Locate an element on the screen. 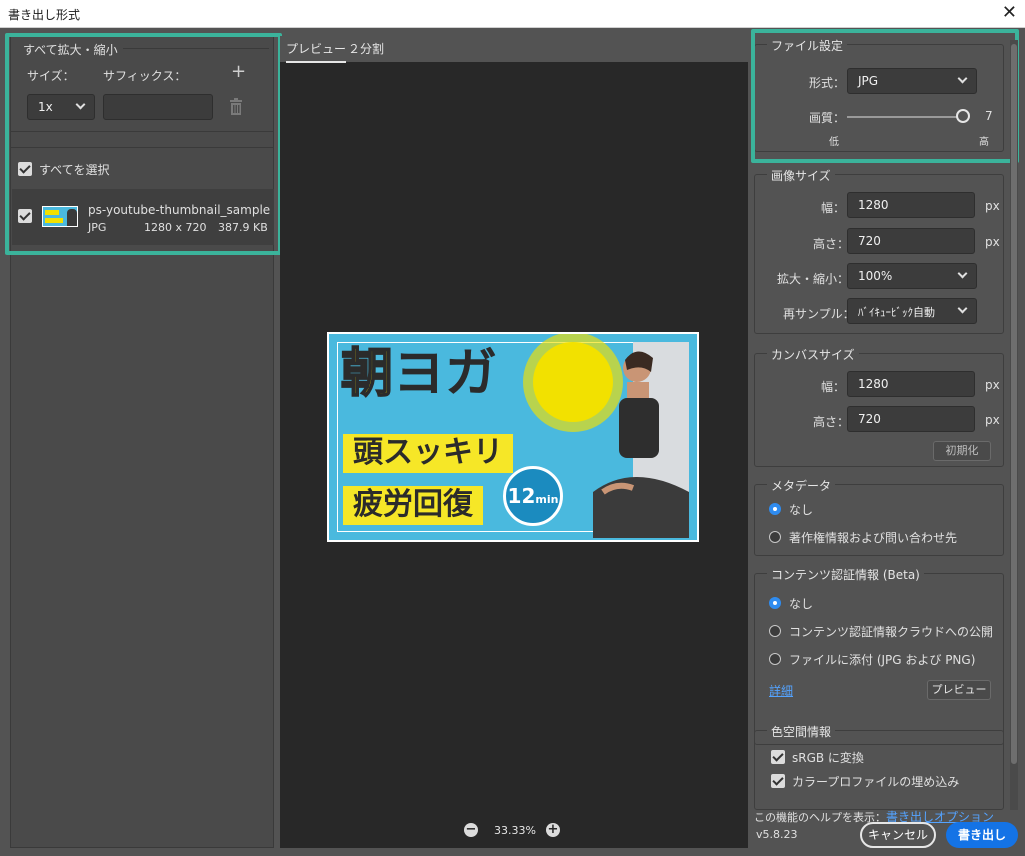 This screenshot has width=1025, height=856. canvas-width-input: 1280 is located at coordinates (911, 384).